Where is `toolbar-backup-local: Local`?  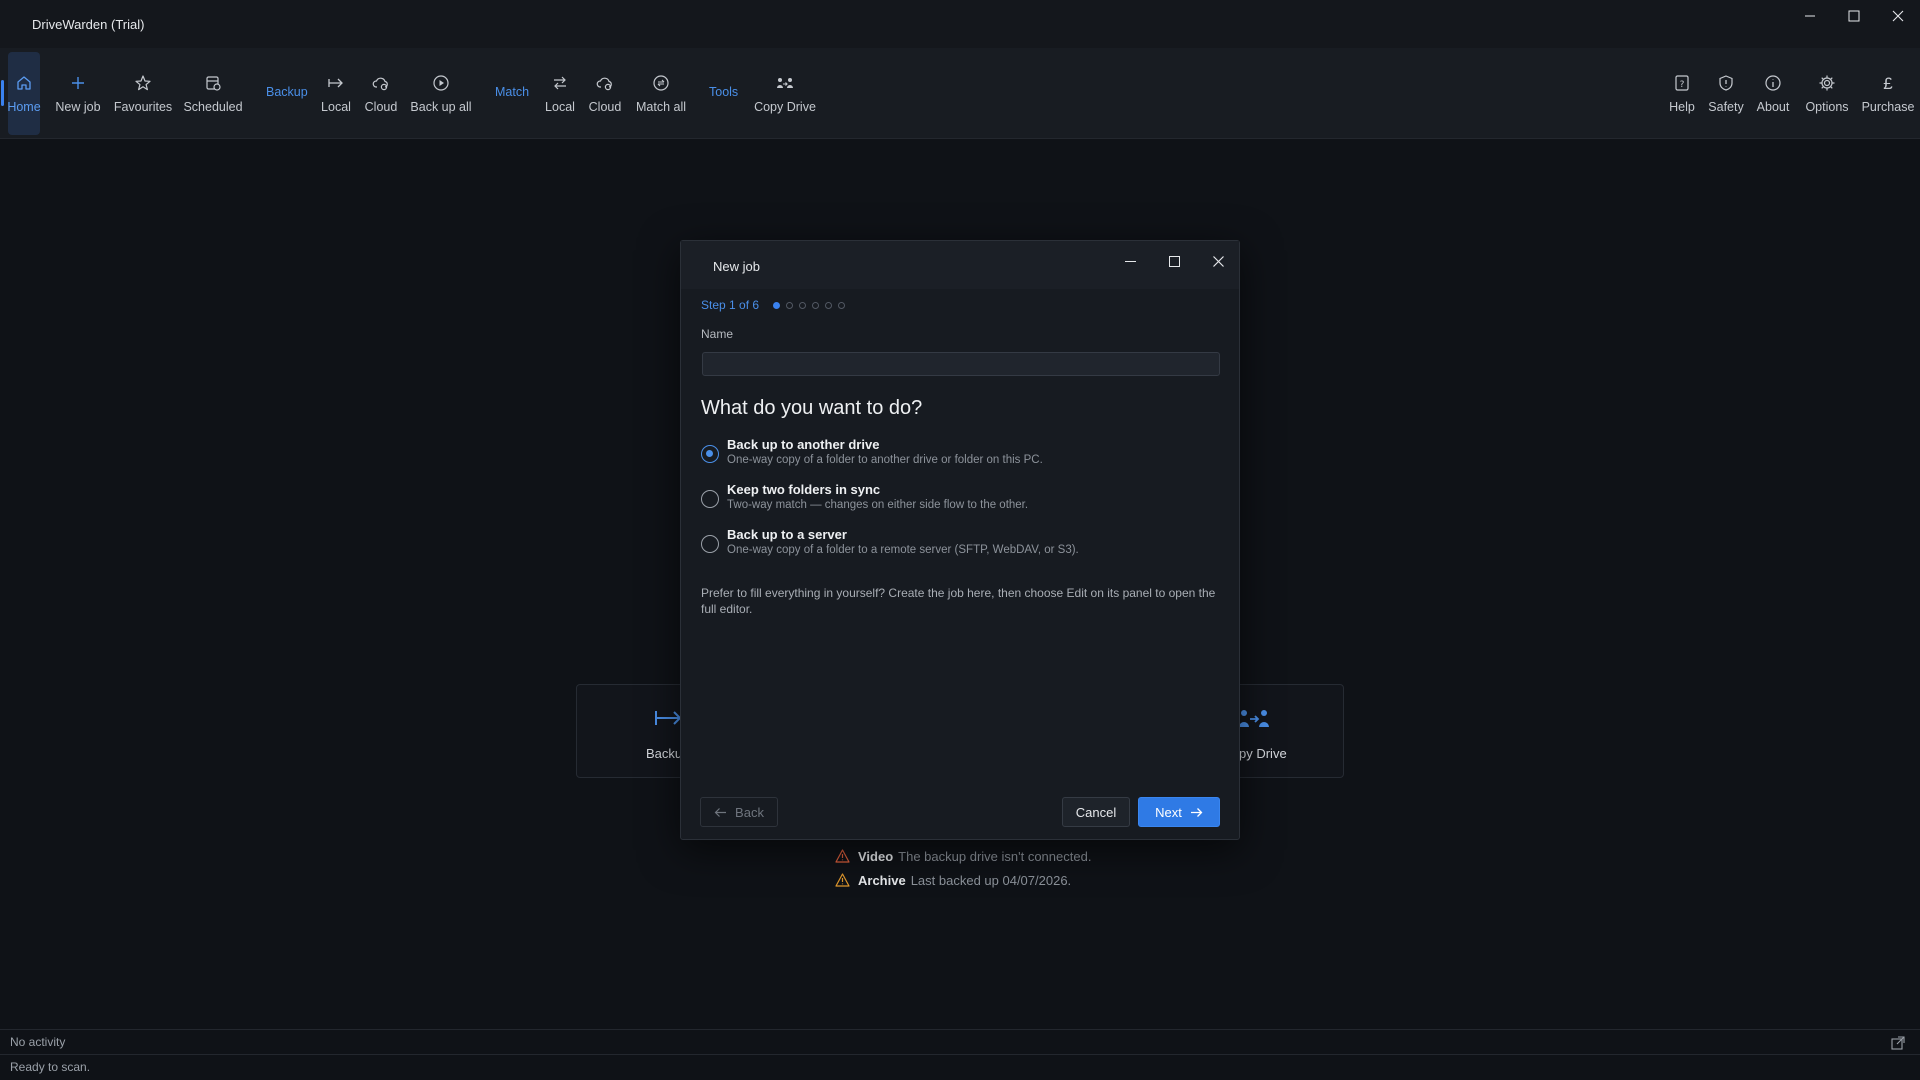
toolbar-backup-local: Local is located at coordinates (336, 93).